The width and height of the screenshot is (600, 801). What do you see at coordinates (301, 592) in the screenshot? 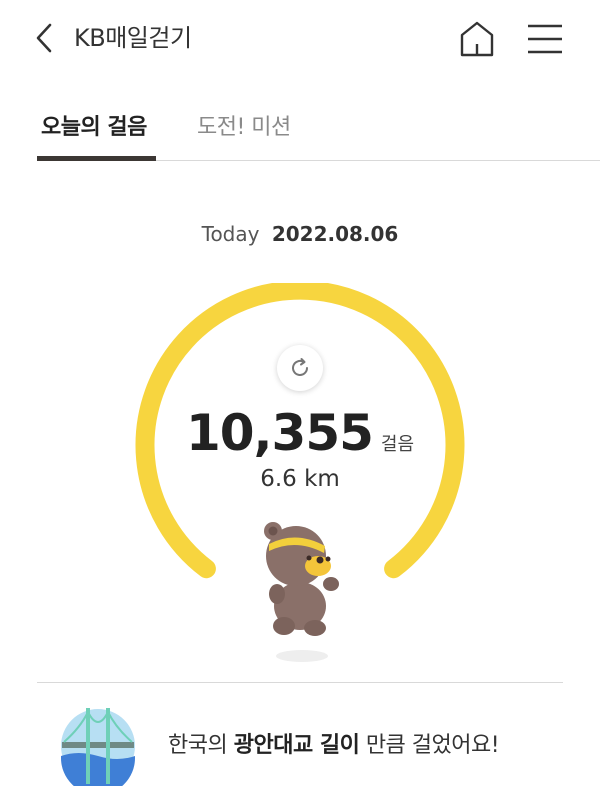
I see `bear-mascot-illustration` at bounding box center [301, 592].